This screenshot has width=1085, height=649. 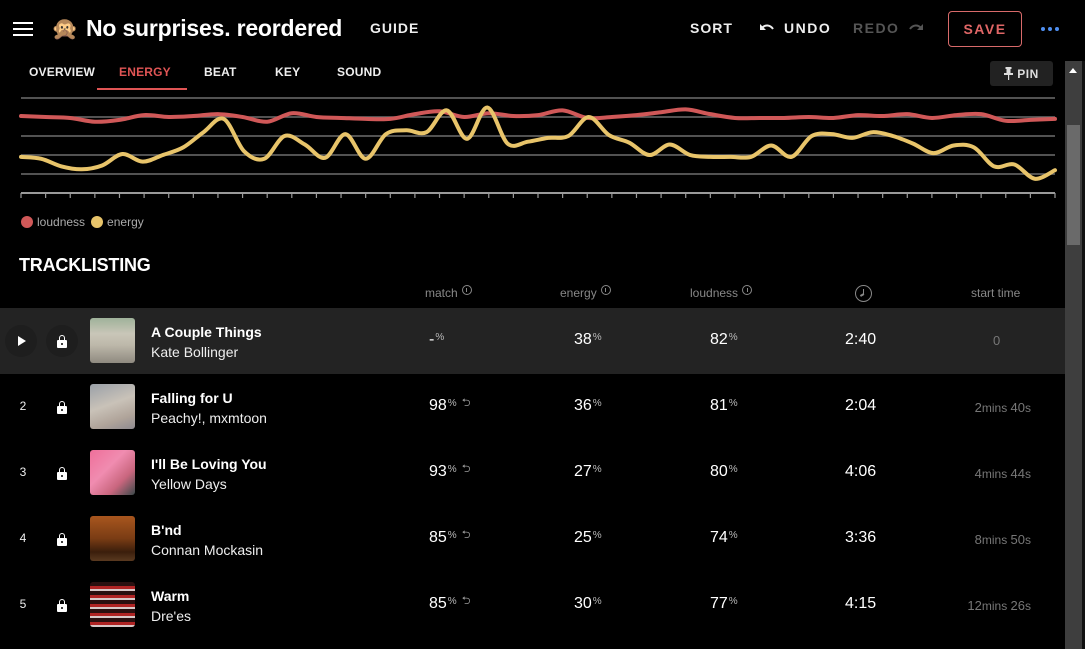 I want to click on chart-legend: loudness energy, so click(x=85, y=222).